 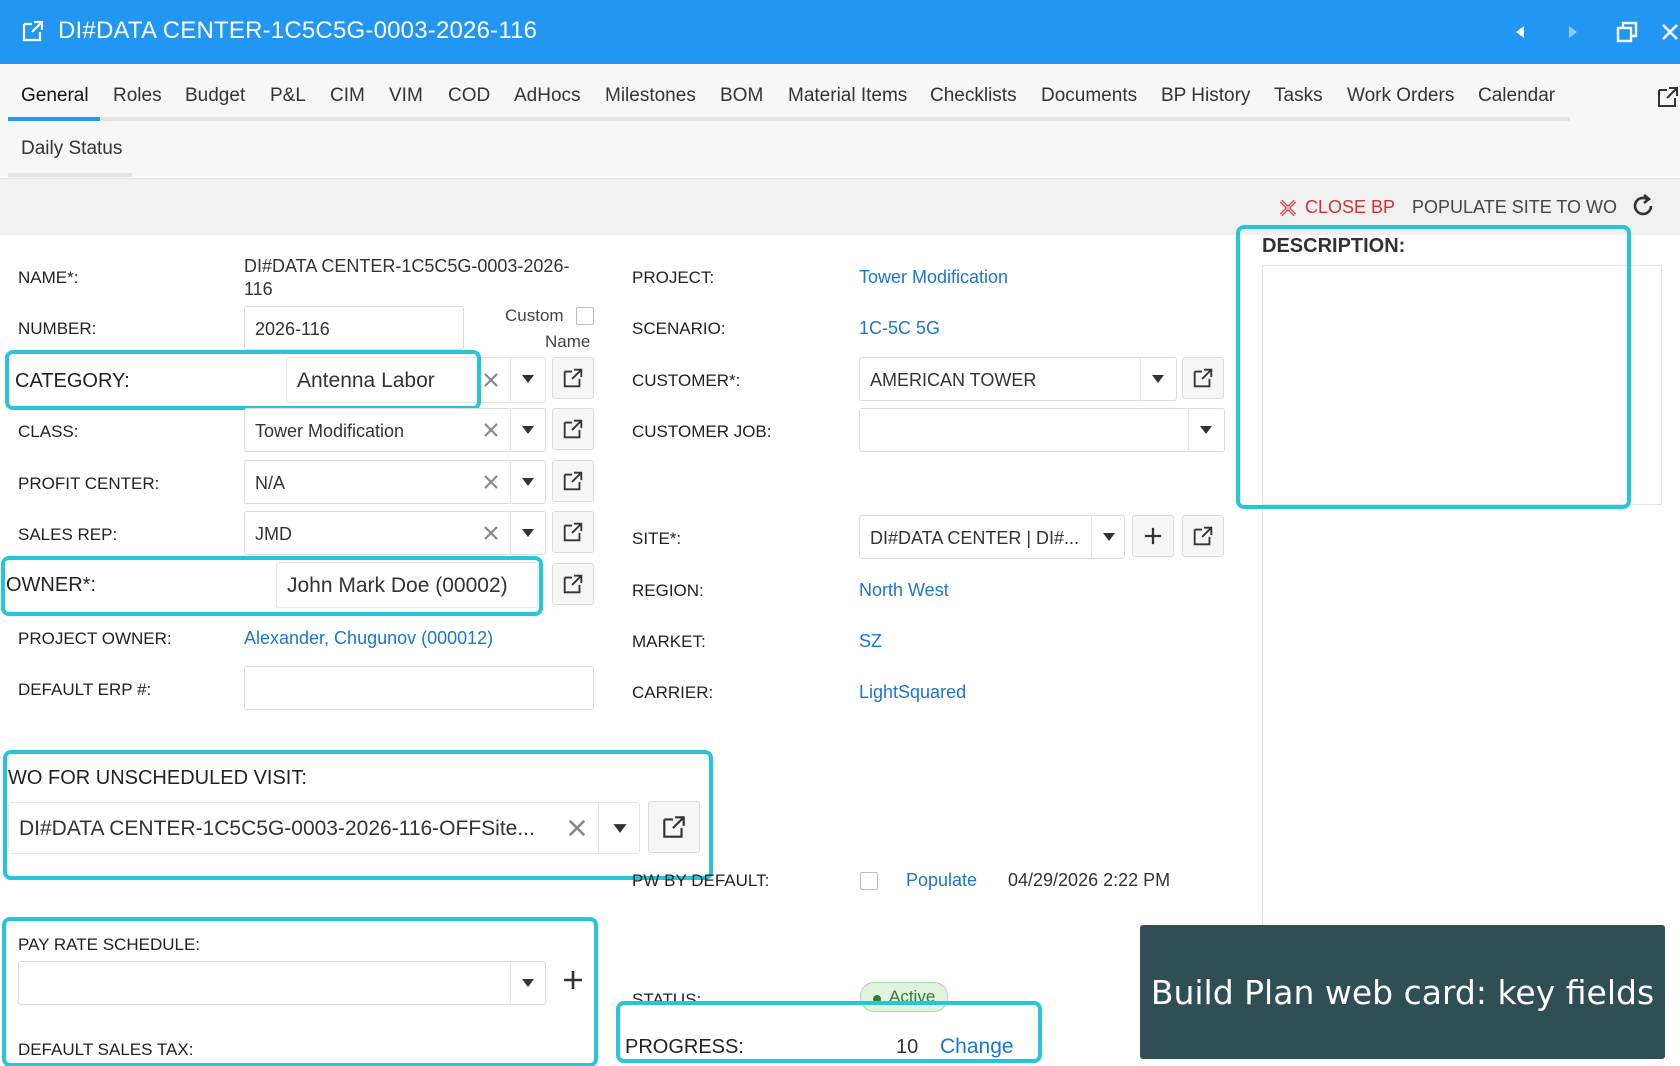 What do you see at coordinates (686, 380) in the screenshot?
I see `customer-label: CUSTOMER*:` at bounding box center [686, 380].